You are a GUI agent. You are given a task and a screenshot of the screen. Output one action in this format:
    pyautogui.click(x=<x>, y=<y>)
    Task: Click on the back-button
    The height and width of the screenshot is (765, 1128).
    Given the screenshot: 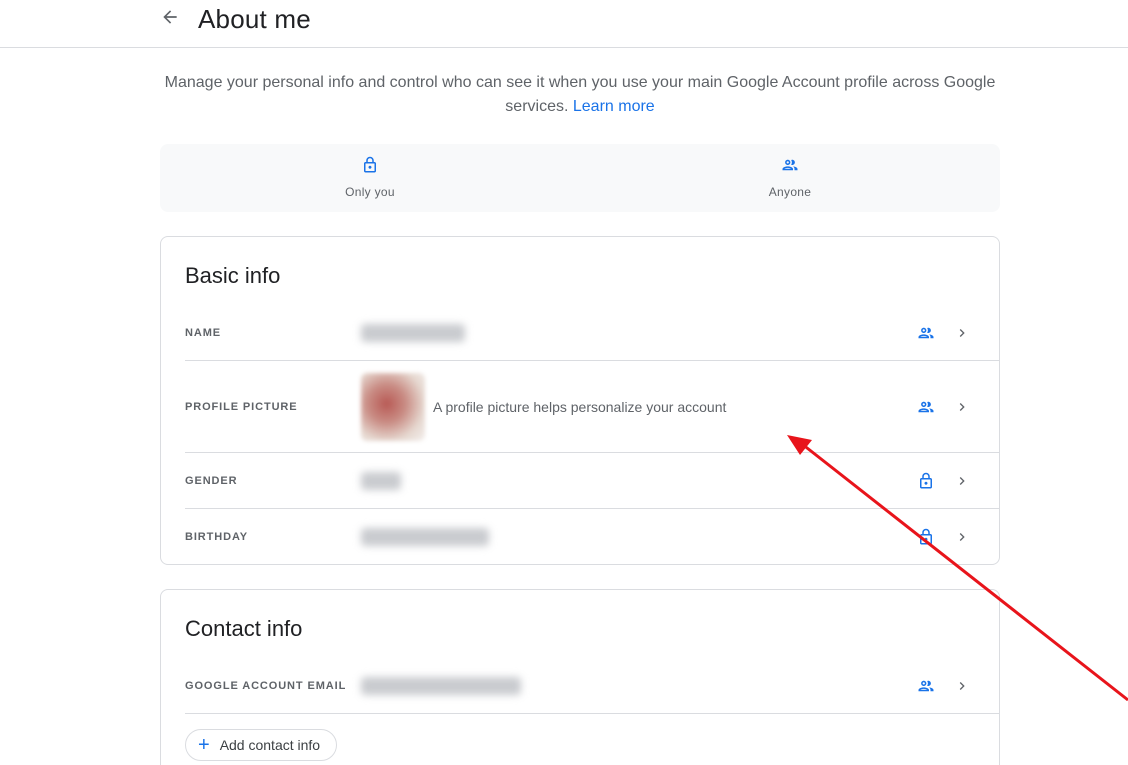 What is the action you would take?
    pyautogui.click(x=170, y=19)
    